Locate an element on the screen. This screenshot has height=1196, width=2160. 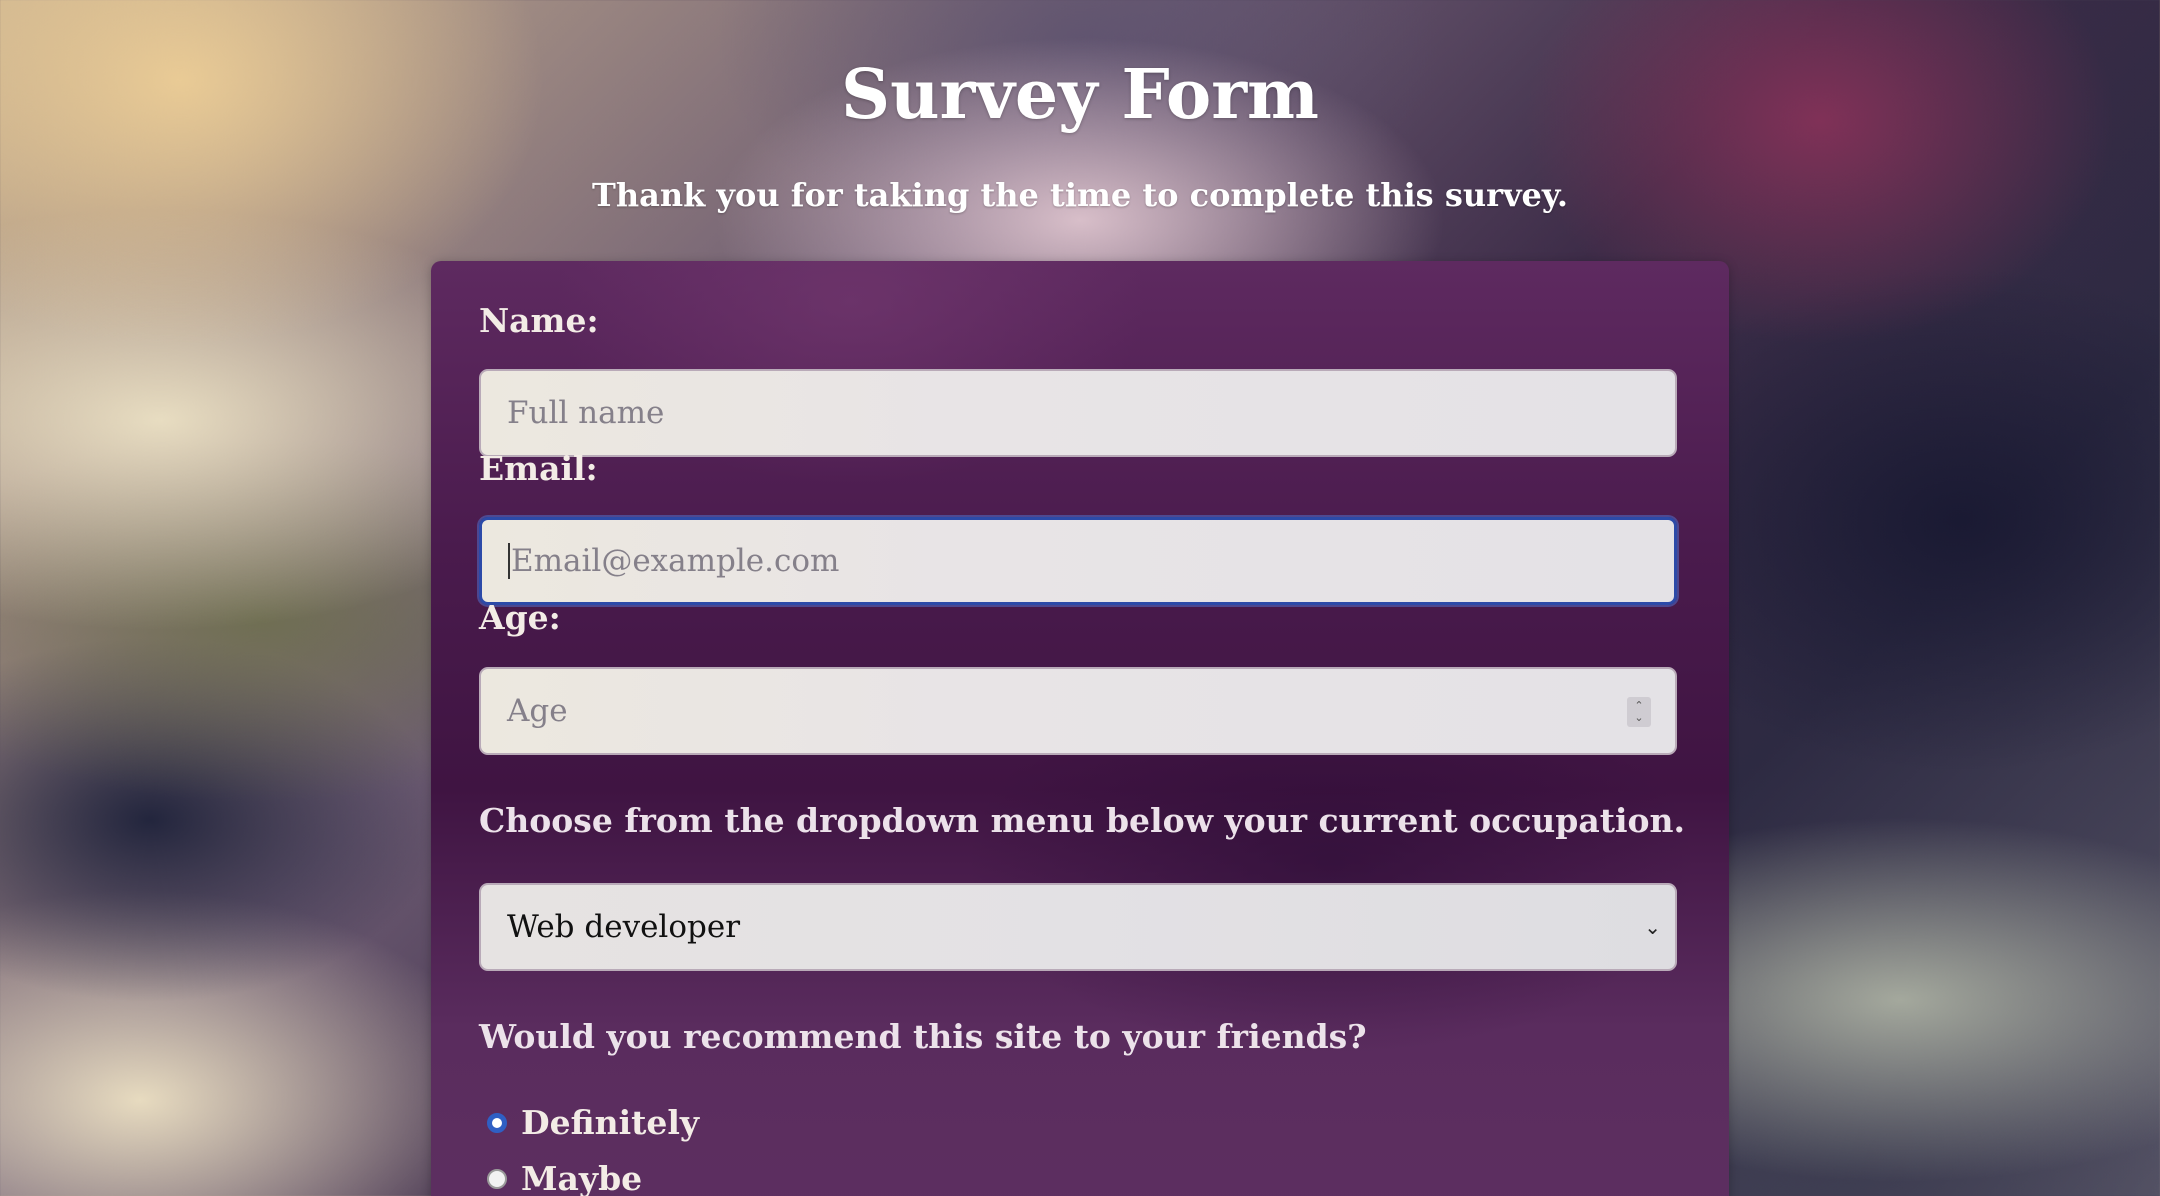
email-label: Email: is located at coordinates (538, 468).